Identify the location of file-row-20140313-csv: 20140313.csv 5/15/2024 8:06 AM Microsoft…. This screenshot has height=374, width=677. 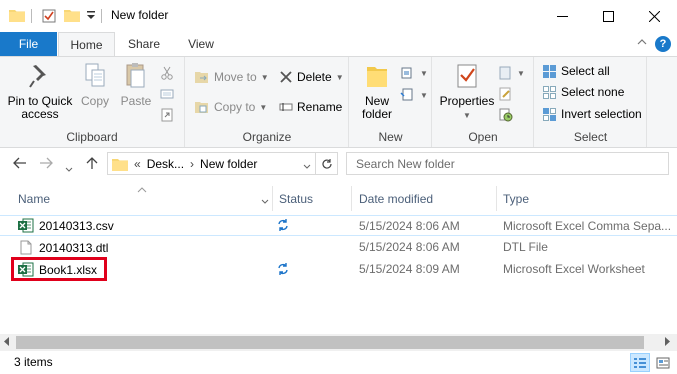
(338, 225).